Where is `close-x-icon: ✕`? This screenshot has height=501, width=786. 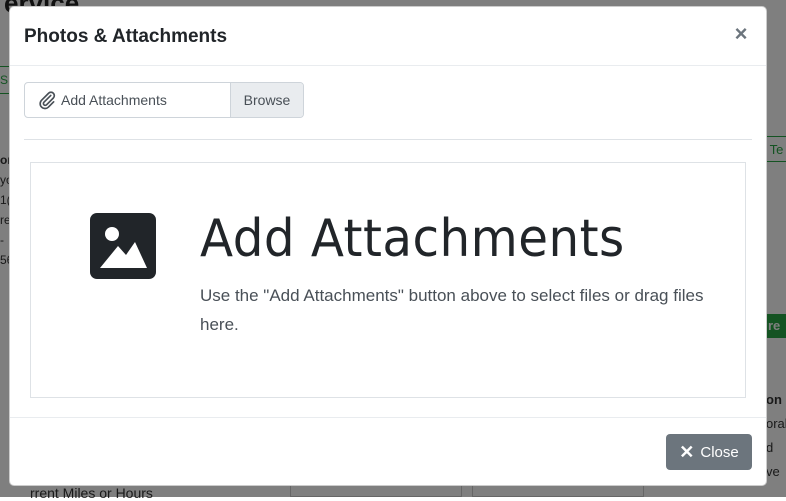 close-x-icon: ✕ is located at coordinates (687, 451).